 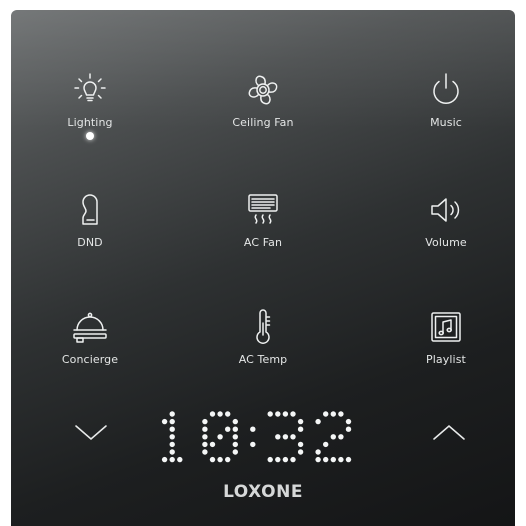 I want to click on ac-fan-button: AC Fan, so click(x=263, y=233).